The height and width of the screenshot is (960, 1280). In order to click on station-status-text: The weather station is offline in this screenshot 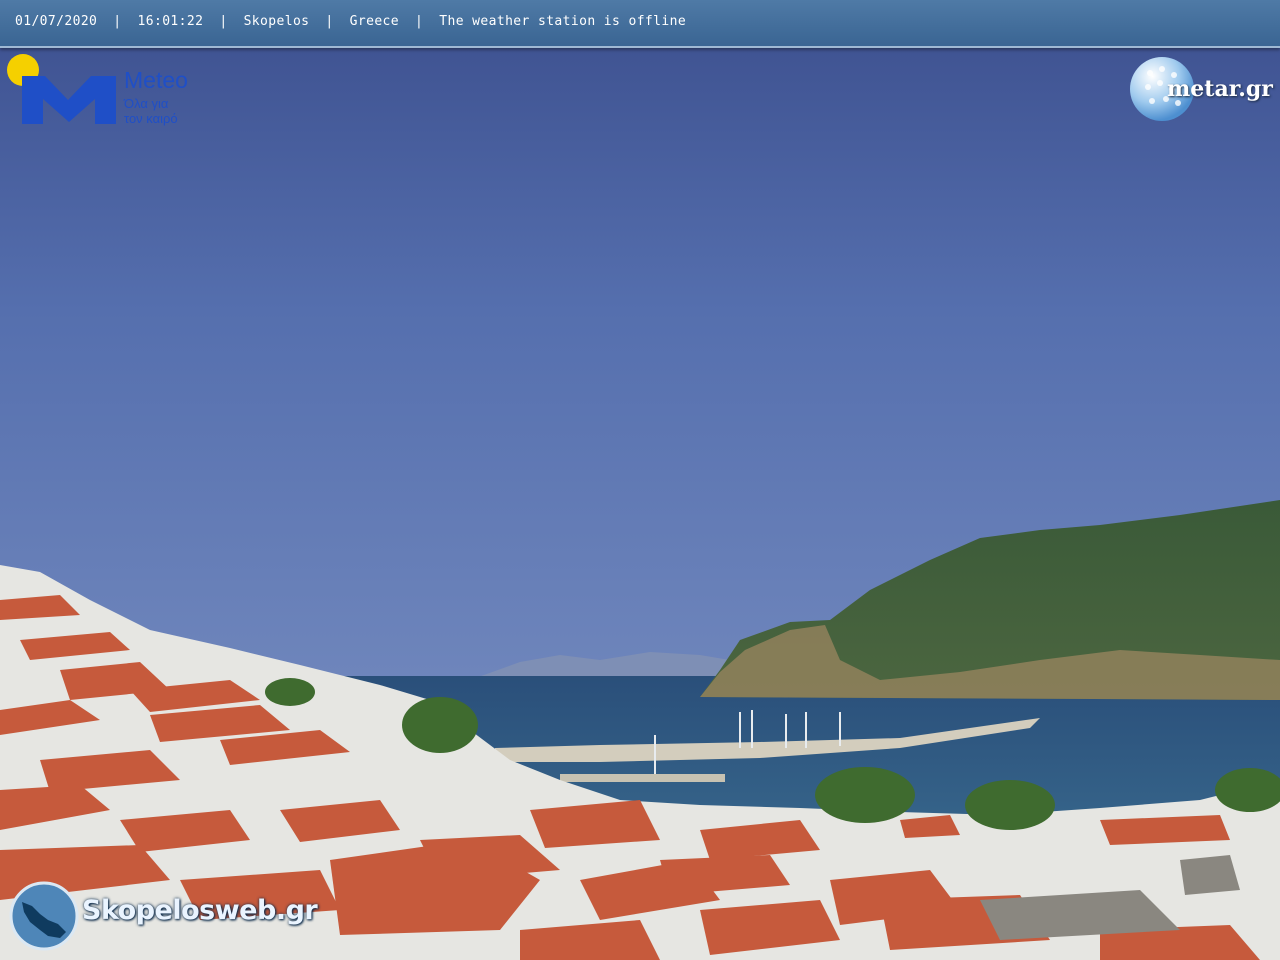, I will do `click(563, 21)`.